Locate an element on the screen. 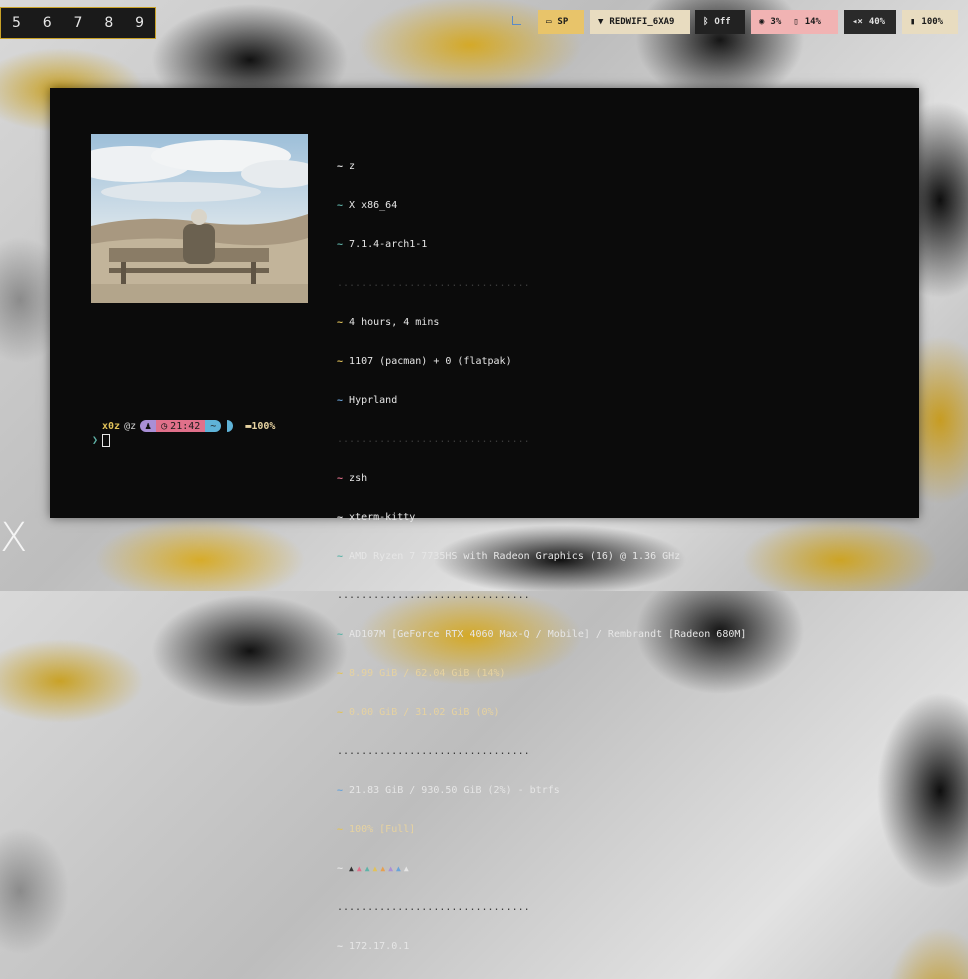 The image size is (968, 979). prompt-time: 21:42 is located at coordinates (185, 426).